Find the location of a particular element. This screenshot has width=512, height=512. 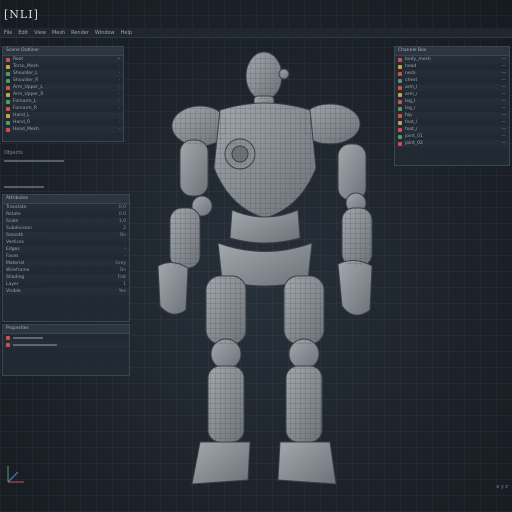

menu-item-view: View is located at coordinates (40, 33).